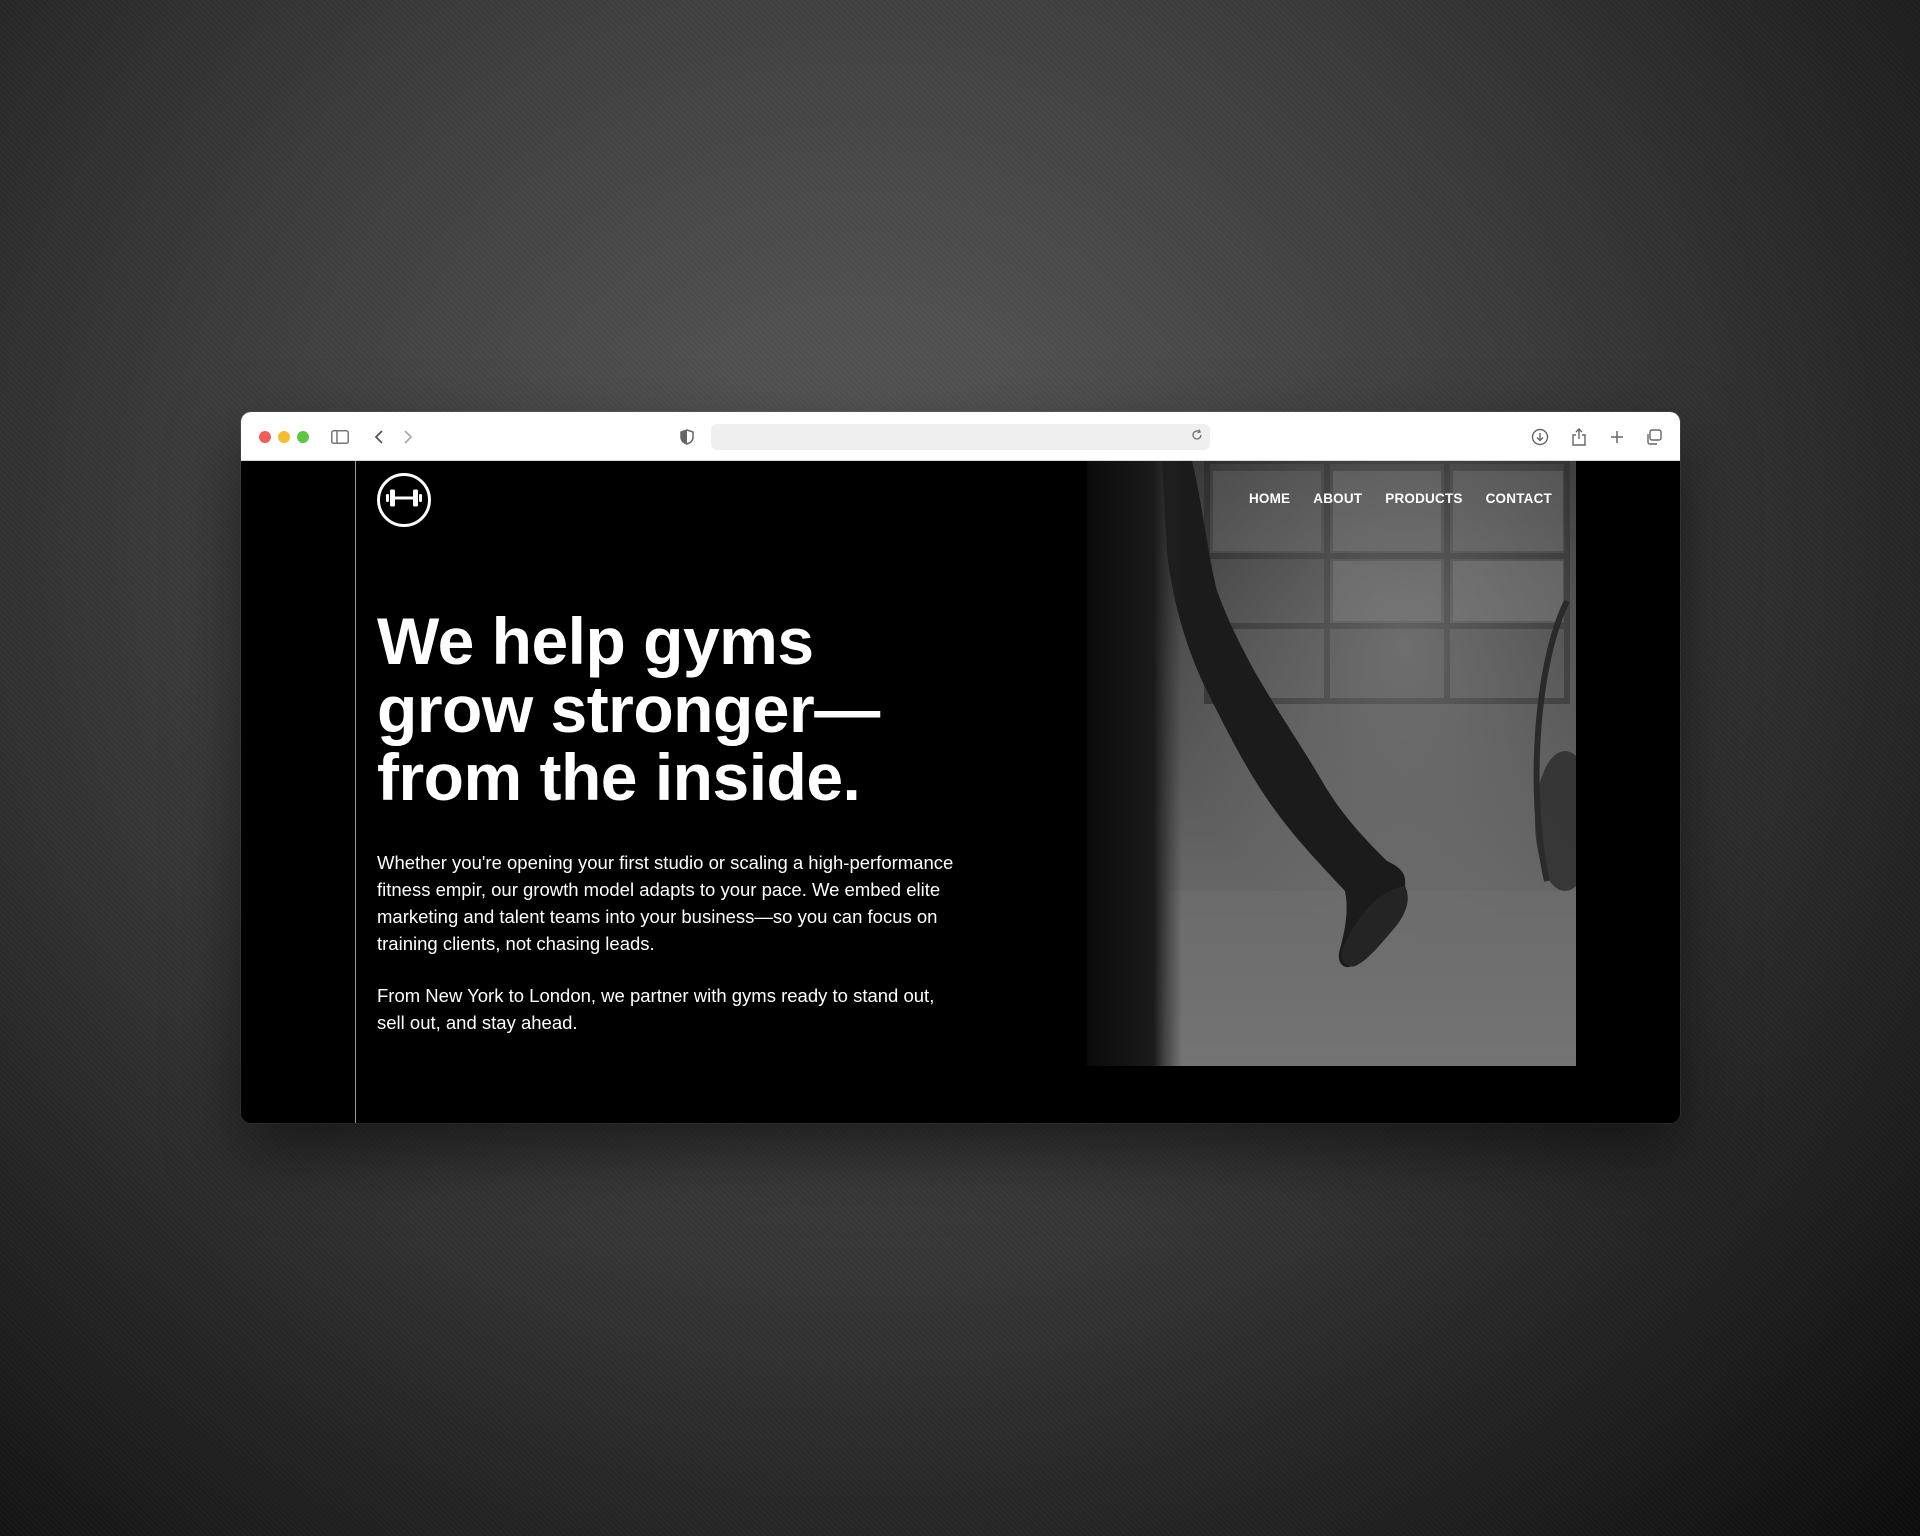 The width and height of the screenshot is (1920, 1536). What do you see at coordinates (595, 641) in the screenshot?
I see `headline-line: We help gyms` at bounding box center [595, 641].